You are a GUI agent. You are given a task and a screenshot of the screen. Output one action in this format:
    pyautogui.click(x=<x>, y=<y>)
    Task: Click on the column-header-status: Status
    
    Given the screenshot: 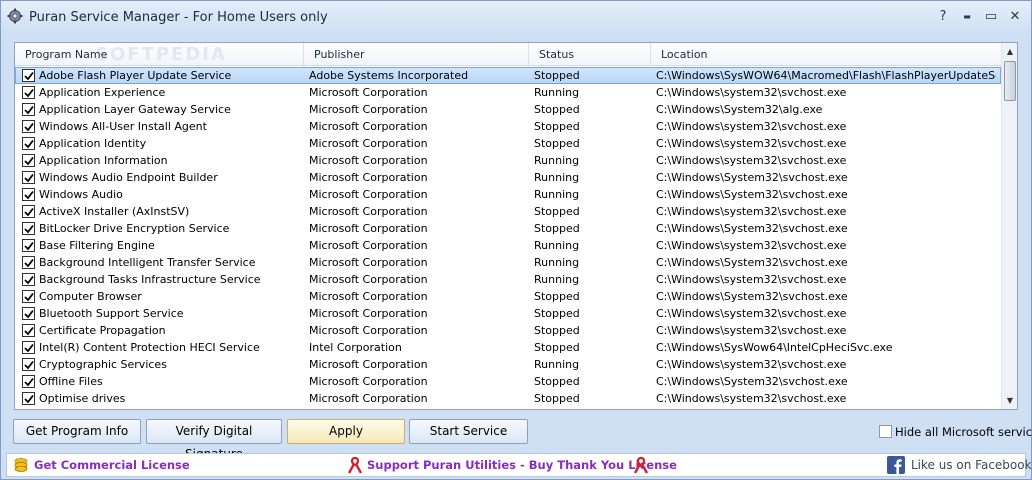 What is the action you would take?
    pyautogui.click(x=590, y=54)
    